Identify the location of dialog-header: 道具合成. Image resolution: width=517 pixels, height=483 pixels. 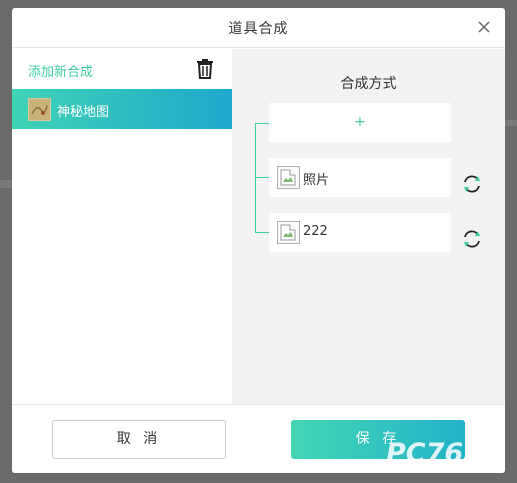
(258, 28).